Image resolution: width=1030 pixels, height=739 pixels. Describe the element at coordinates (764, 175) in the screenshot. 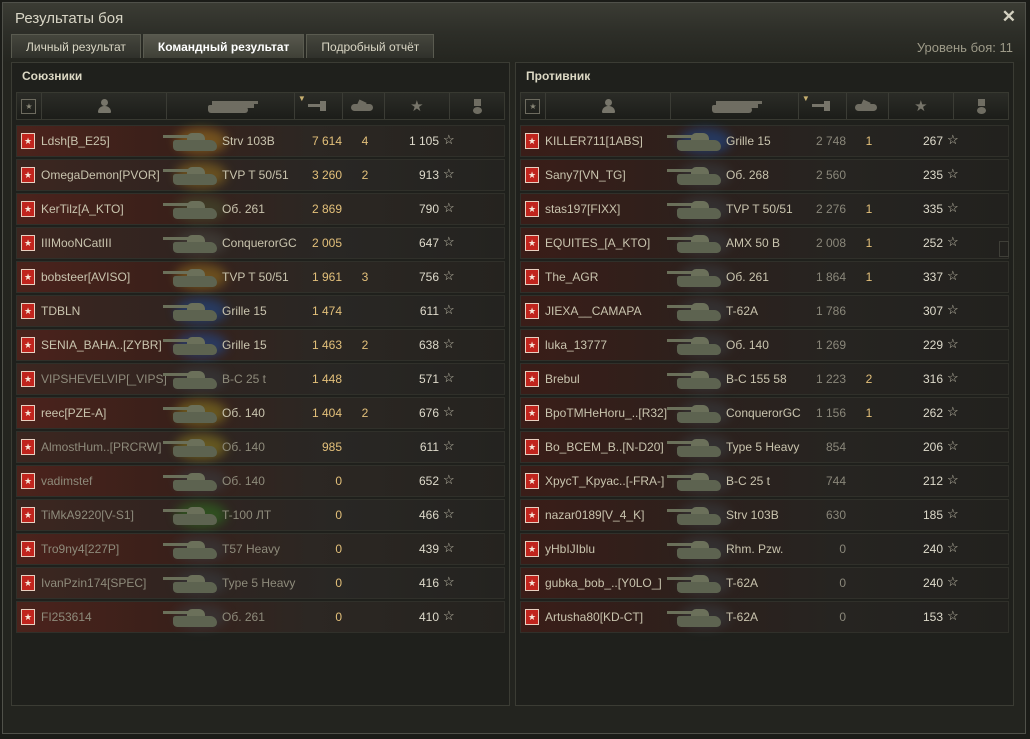

I see `player-row: ★ Sany7[VN_TG] Об. 268 2 560 235 ☆` at that location.